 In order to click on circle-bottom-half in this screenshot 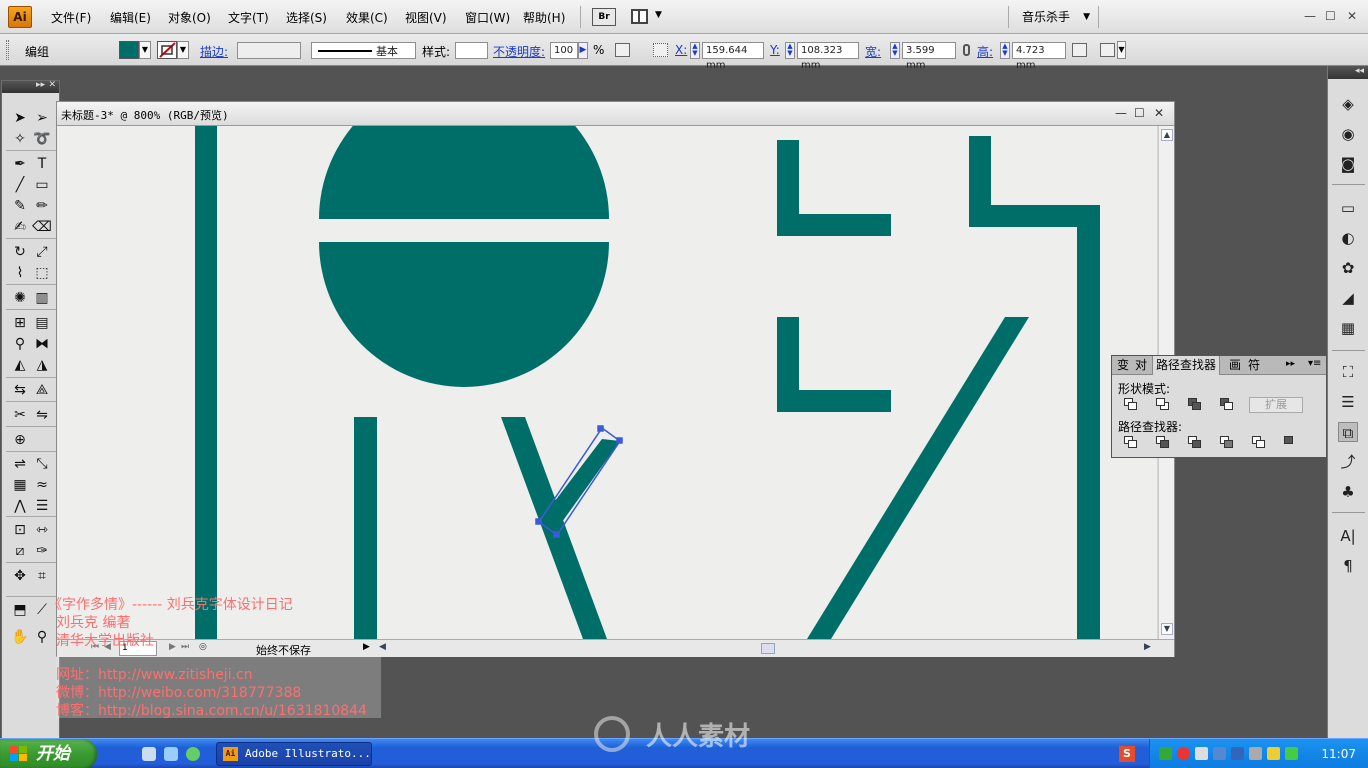, I will do `click(464, 314)`.